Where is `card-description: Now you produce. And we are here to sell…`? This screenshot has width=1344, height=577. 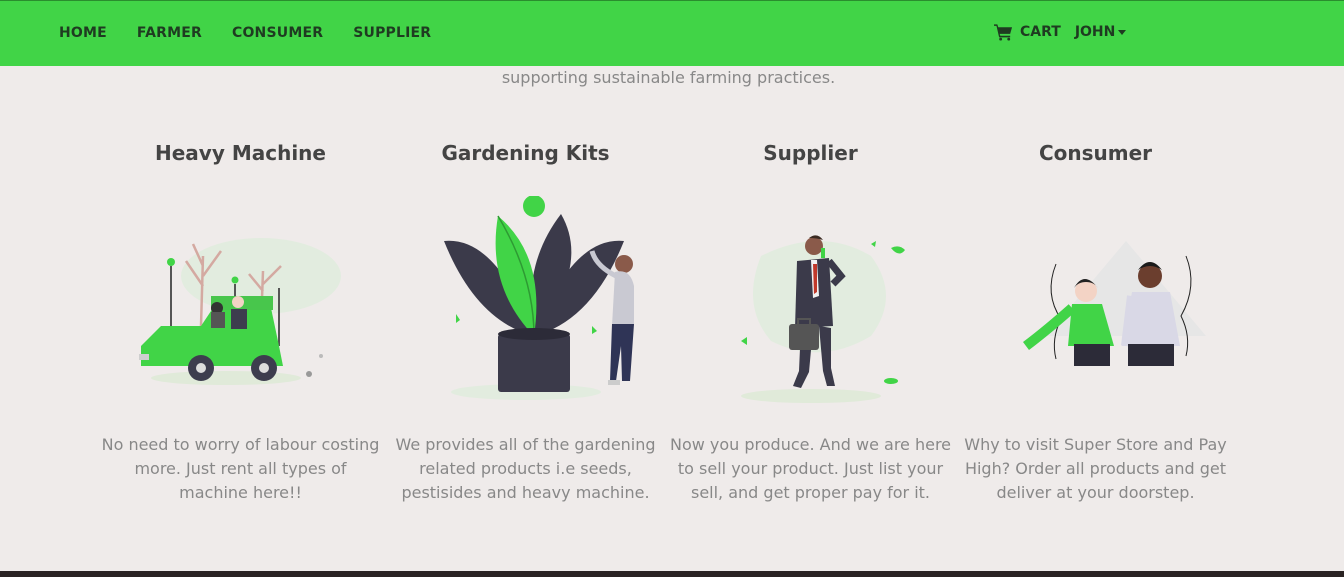
card-description: Now you produce. And we are here to sell… is located at coordinates (810, 468).